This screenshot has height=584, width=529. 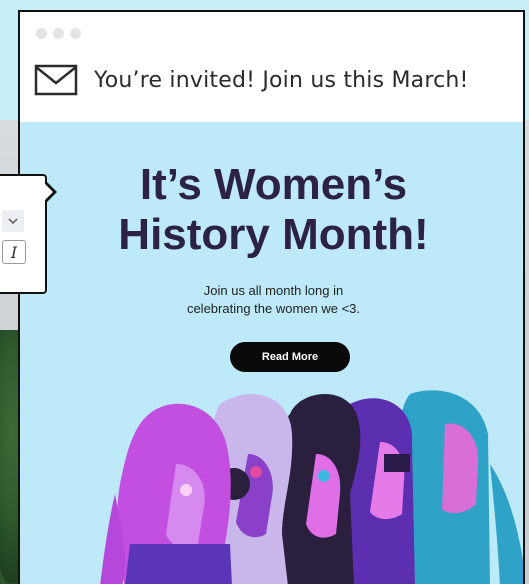 I want to click on window-controls, so click(x=58, y=33).